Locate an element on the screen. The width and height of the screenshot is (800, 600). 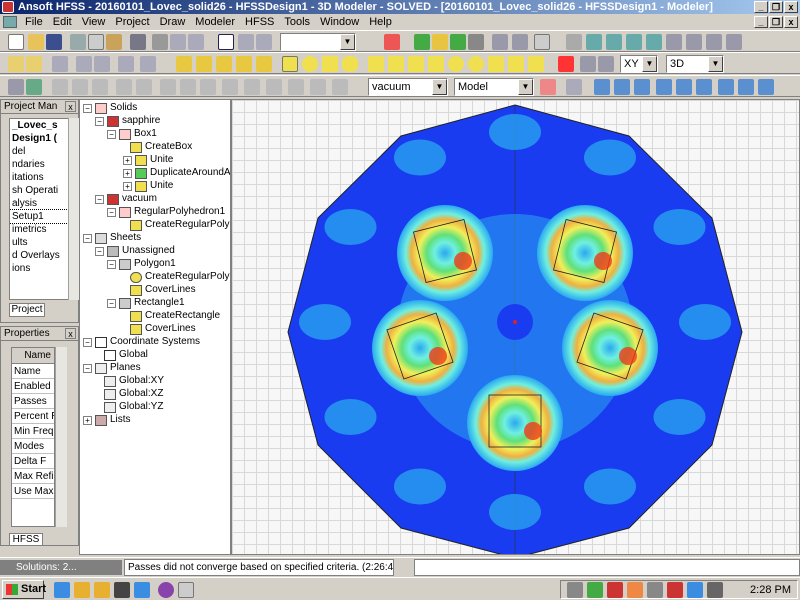
tree-rectangle1: − Rectangle1 is located at coordinates (146, 303).